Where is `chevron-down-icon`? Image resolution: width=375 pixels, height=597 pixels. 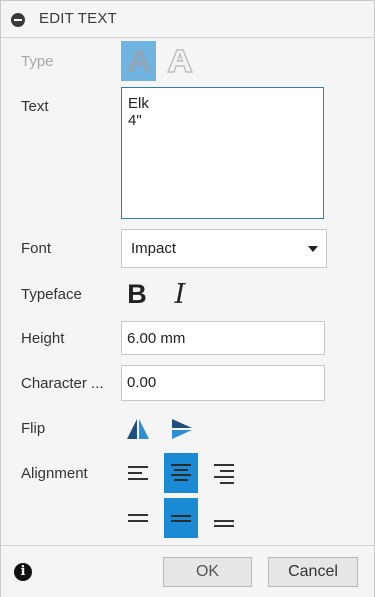 chevron-down-icon is located at coordinates (313, 249).